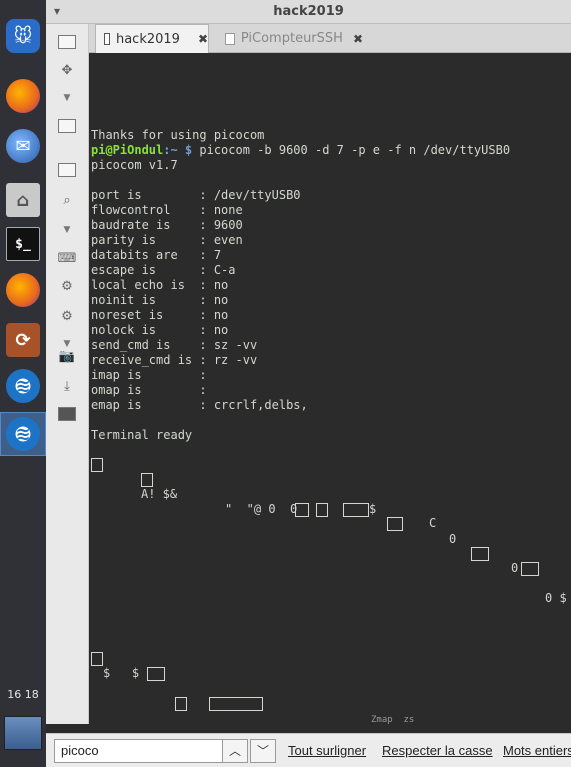 The image size is (571, 767). Describe the element at coordinates (174, 360) in the screenshot. I see `terminal-line: receive_cmd is : rz -vv` at that location.